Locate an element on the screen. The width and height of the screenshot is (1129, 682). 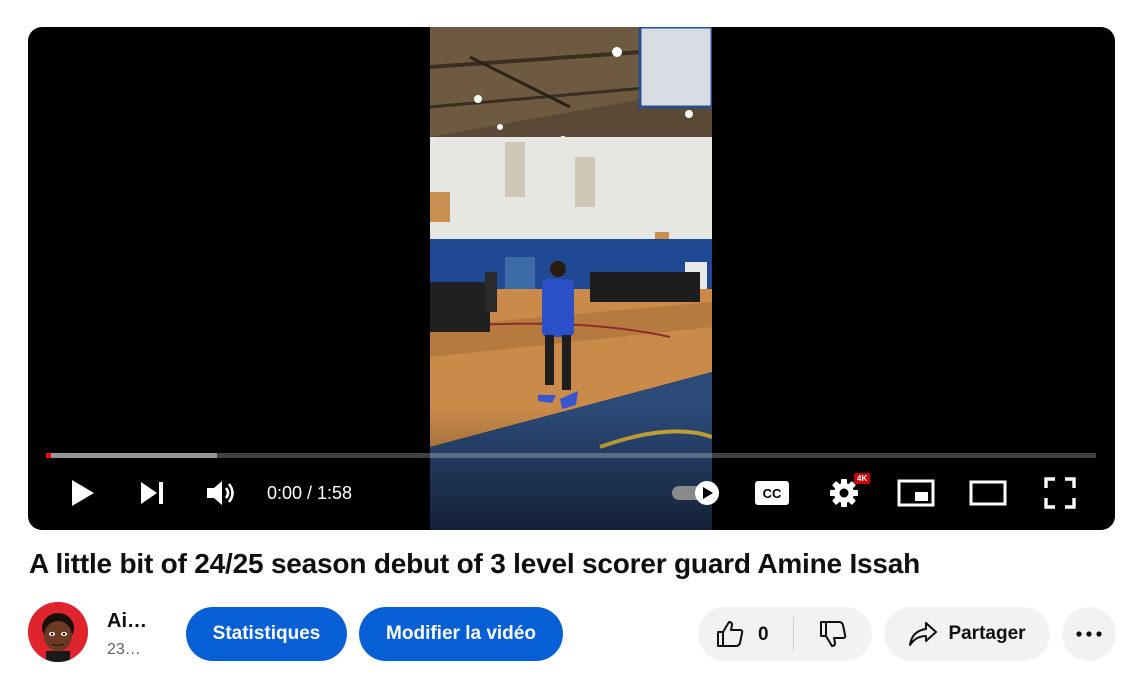
fullscreen-button is located at coordinates (1060, 493).